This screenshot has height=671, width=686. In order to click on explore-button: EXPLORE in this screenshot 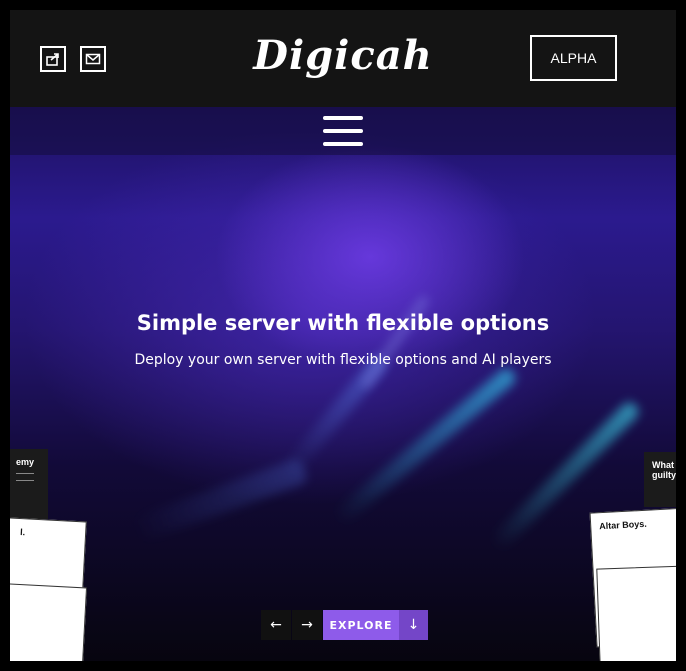, I will do `click(361, 625)`.